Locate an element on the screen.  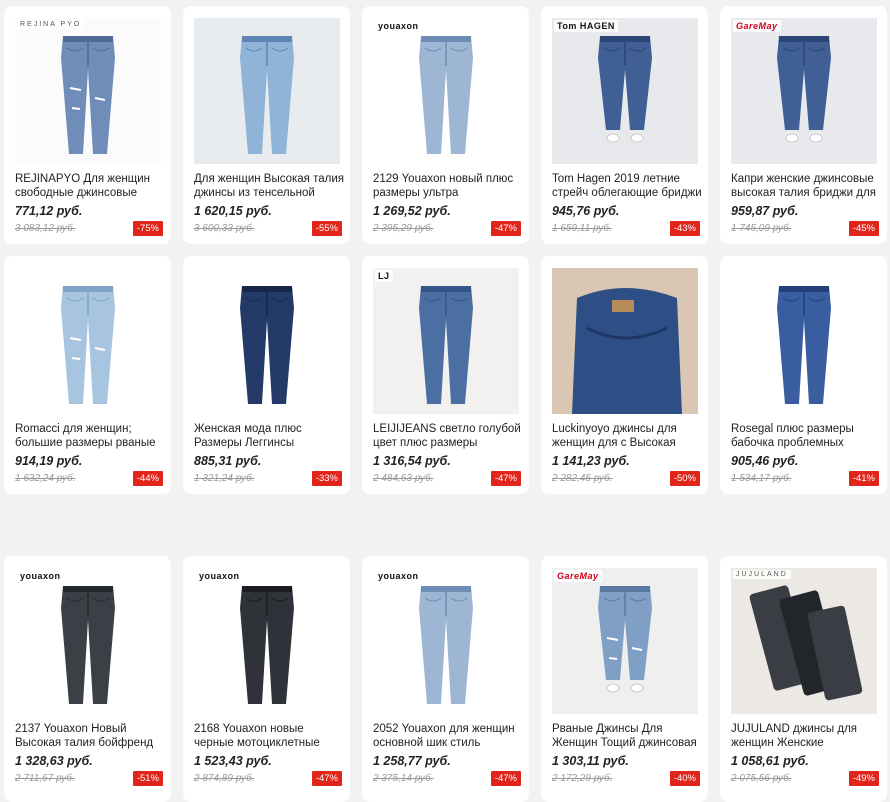
product-price: 1 269,52 руб. is located at coordinates (412, 211).